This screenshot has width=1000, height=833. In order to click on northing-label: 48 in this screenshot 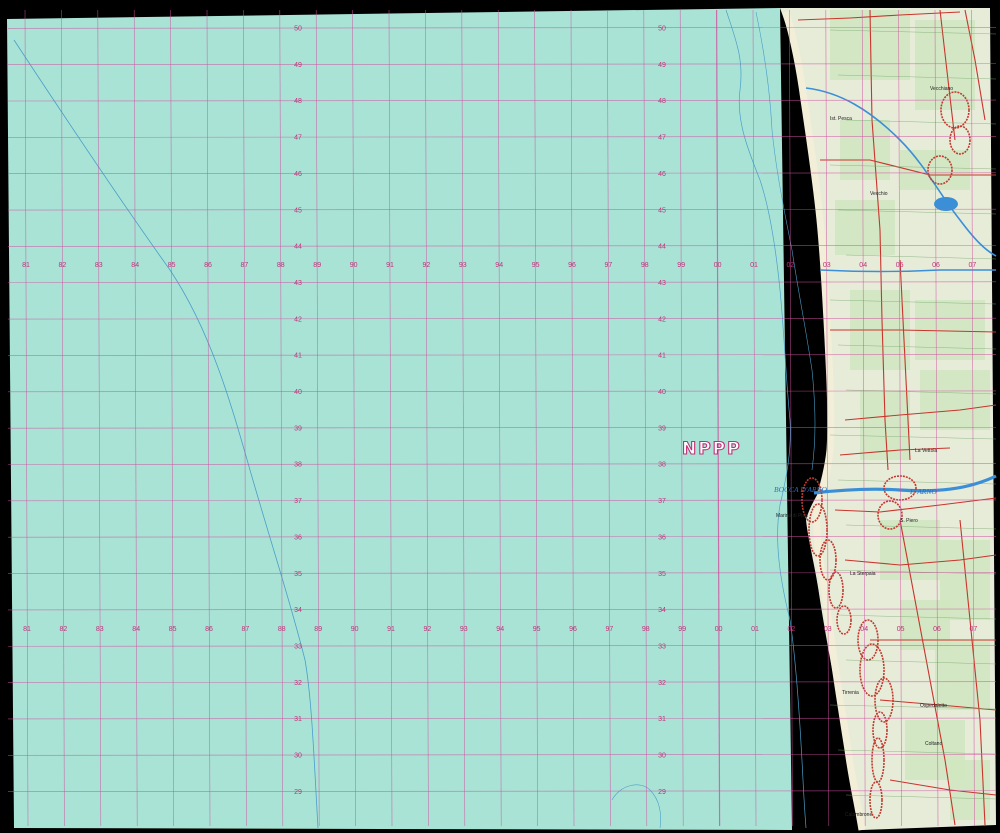, I will do `click(298, 101)`.